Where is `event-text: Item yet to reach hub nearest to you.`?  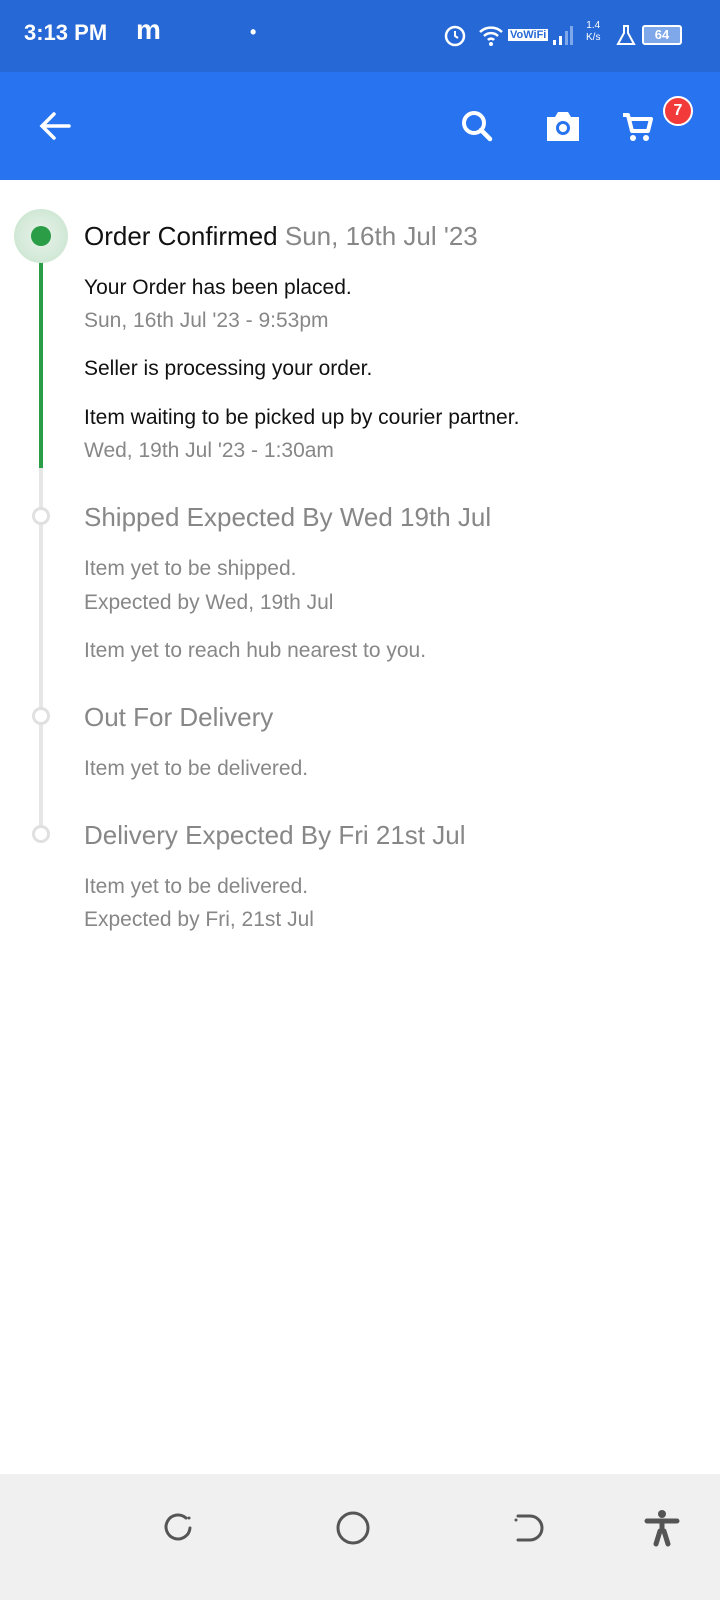 event-text: Item yet to reach hub nearest to you. is located at coordinates (255, 650).